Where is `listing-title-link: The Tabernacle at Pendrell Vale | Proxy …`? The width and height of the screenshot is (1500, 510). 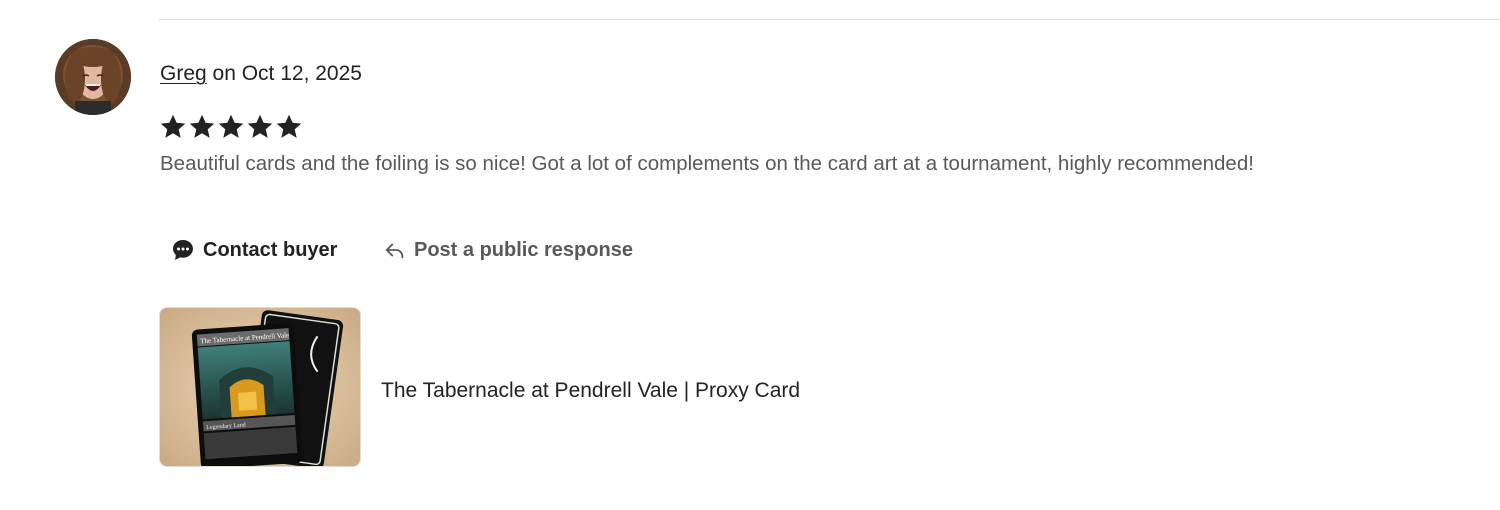 listing-title-link: The Tabernacle at Pendrell Vale | Proxy … is located at coordinates (590, 391).